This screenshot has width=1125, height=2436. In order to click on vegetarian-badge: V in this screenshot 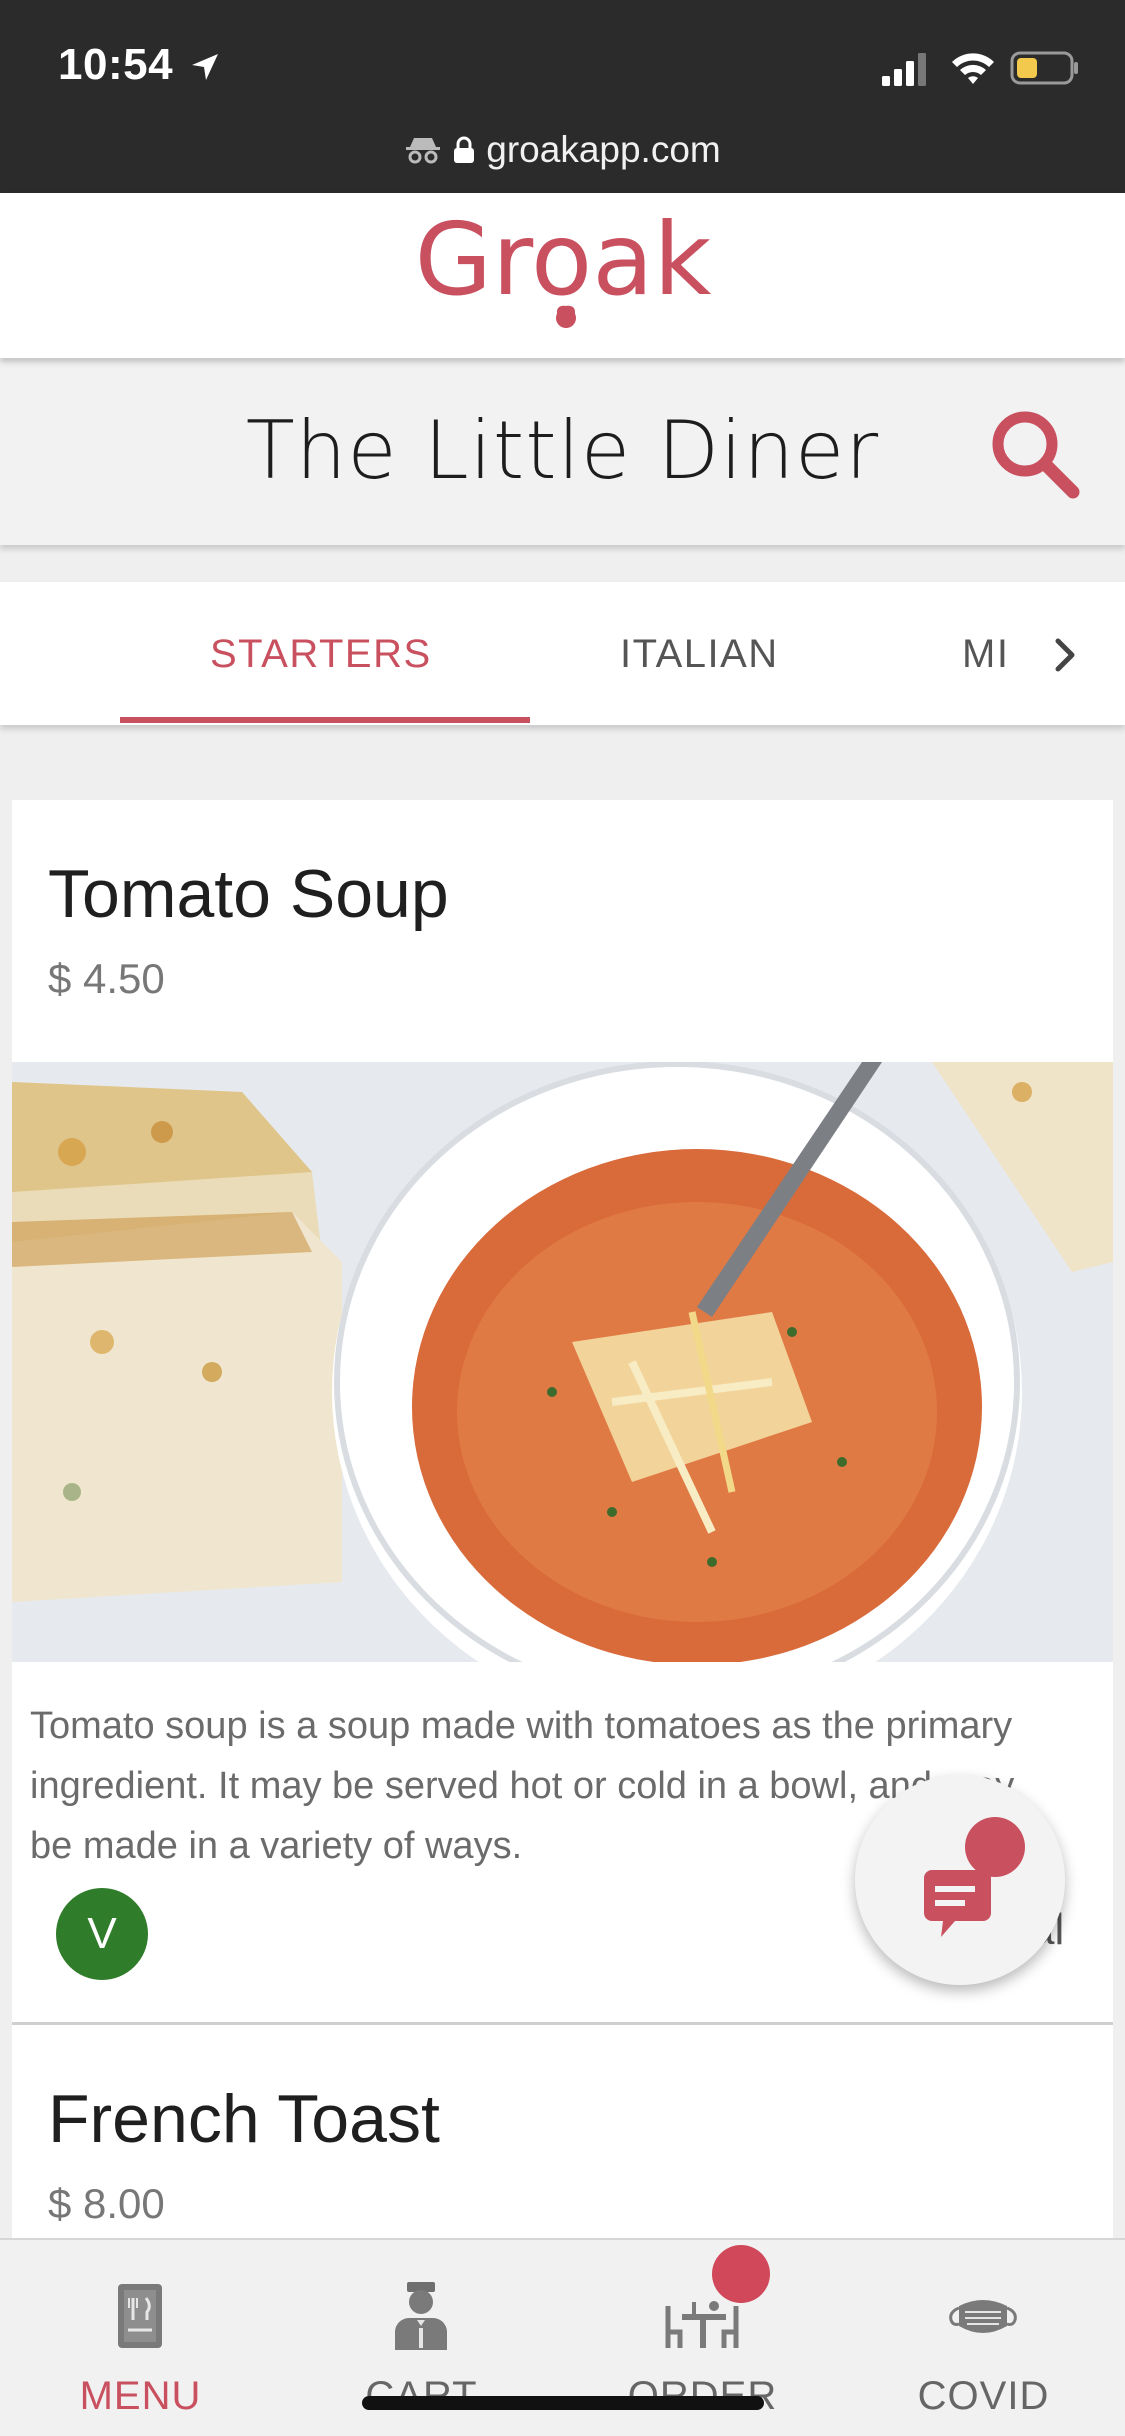, I will do `click(102, 1934)`.